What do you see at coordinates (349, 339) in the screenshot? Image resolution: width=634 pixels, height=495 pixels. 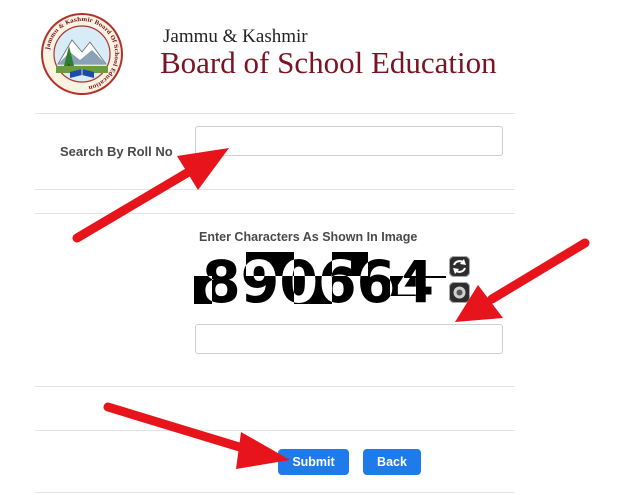 I see `captcha-input` at bounding box center [349, 339].